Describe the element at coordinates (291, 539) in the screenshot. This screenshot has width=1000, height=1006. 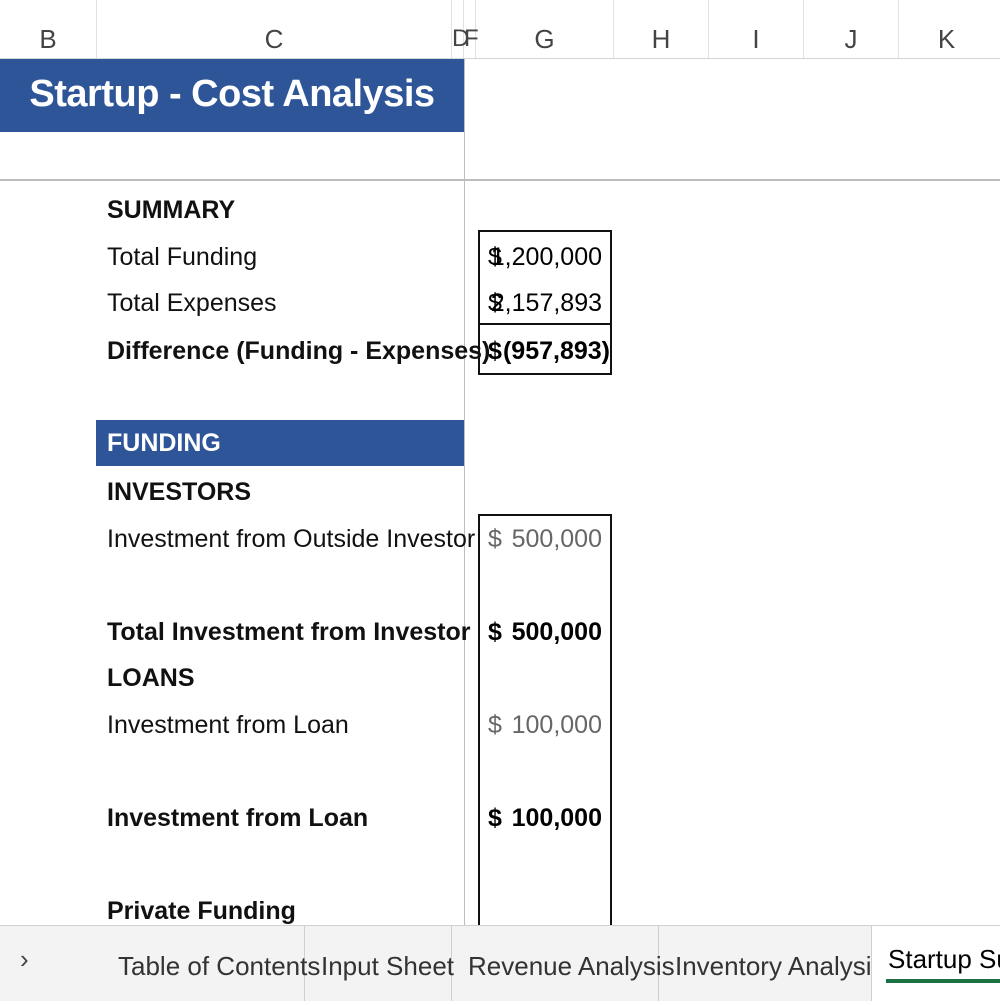
I see `outside-investor-label: Investment from Outside Investor` at that location.